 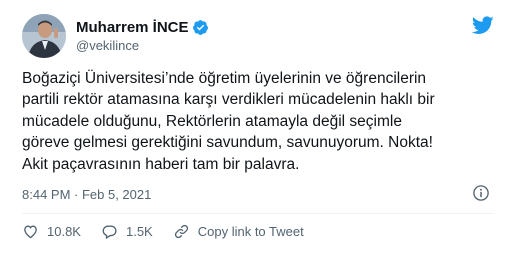 What do you see at coordinates (44, 36) in the screenshot?
I see `avatar` at bounding box center [44, 36].